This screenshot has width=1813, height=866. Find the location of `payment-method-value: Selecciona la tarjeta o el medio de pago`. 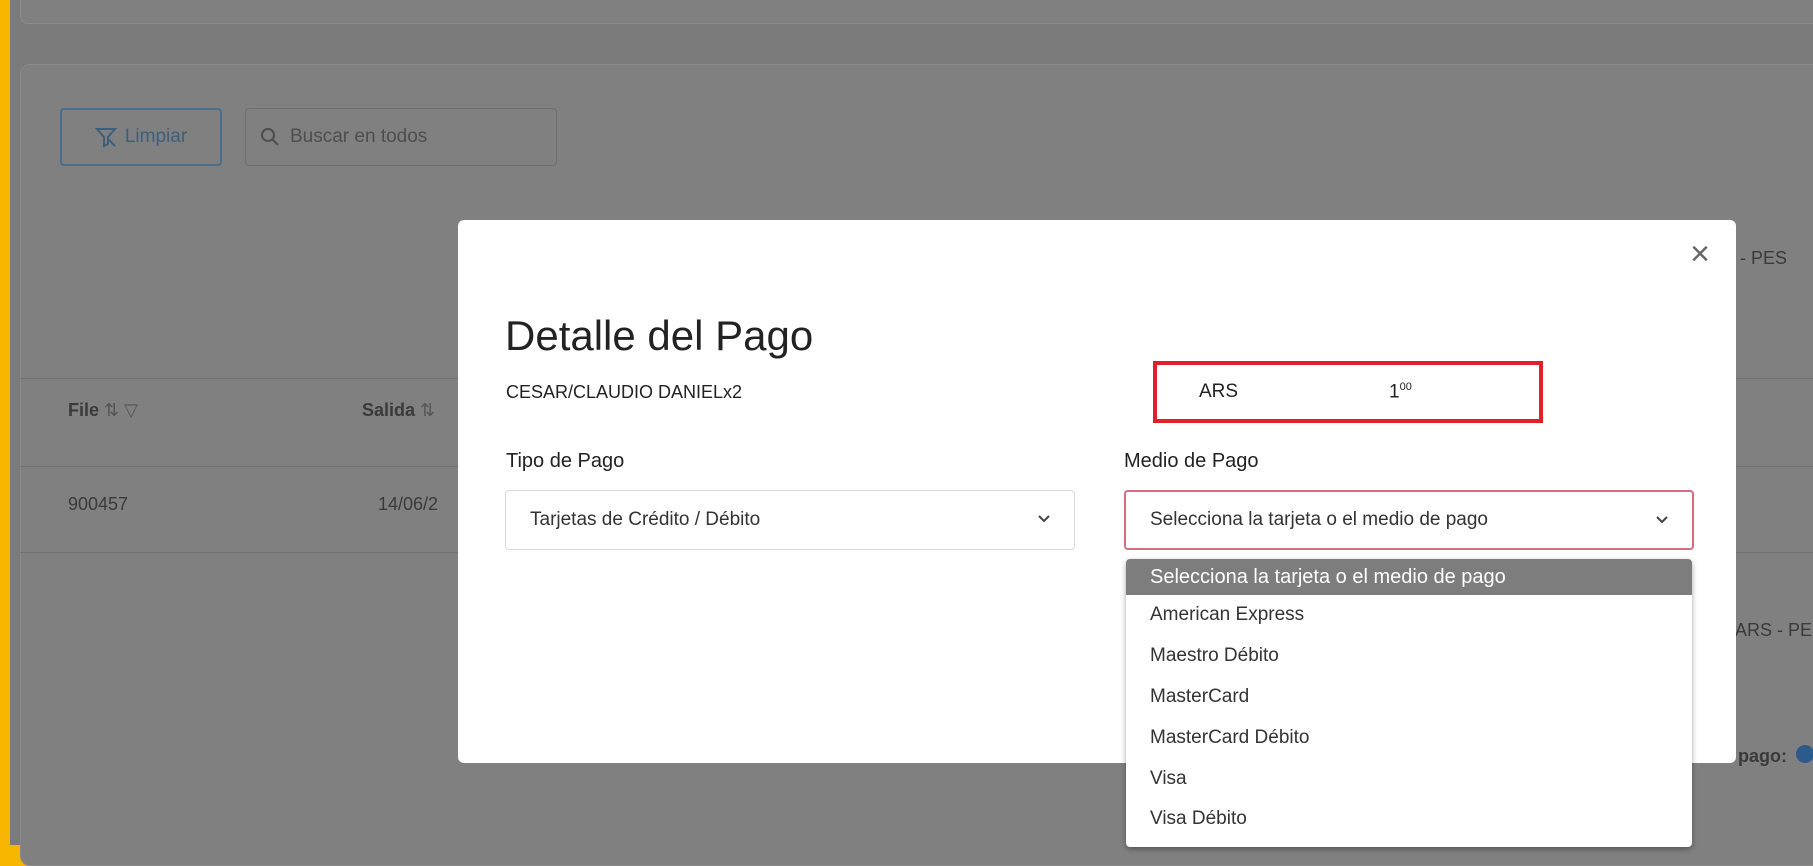

payment-method-value: Selecciona la tarjeta o el medio de pago is located at coordinates (1319, 519).